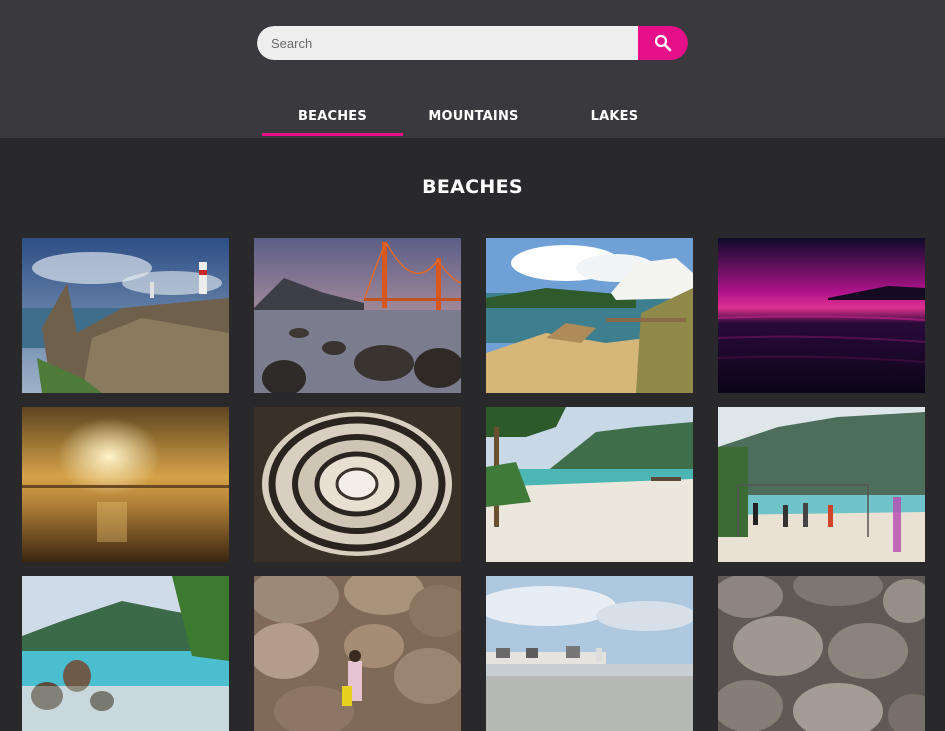 This screenshot has height=731, width=945. What do you see at coordinates (821, 653) in the screenshot?
I see `gallery-thumb-granite-rocks` at bounding box center [821, 653].